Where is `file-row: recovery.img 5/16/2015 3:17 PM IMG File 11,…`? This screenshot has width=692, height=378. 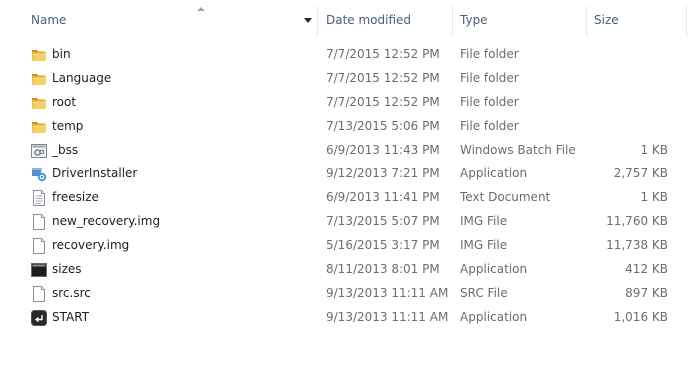
file-row: recovery.img 5/16/2015 3:17 PM IMG File 11,… is located at coordinates (346, 246).